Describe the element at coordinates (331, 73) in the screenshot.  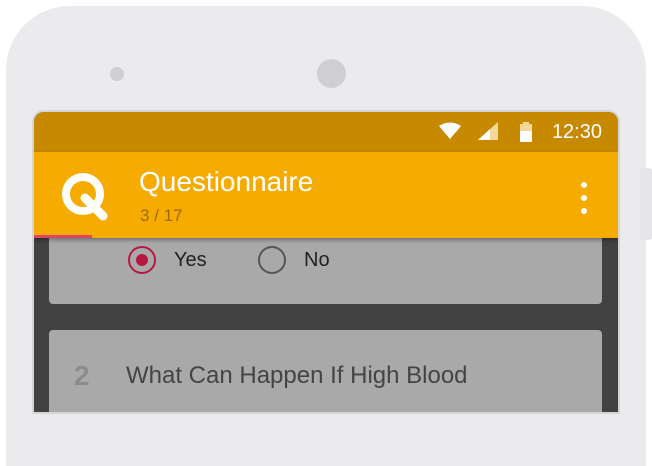
I see `front-camera` at that location.